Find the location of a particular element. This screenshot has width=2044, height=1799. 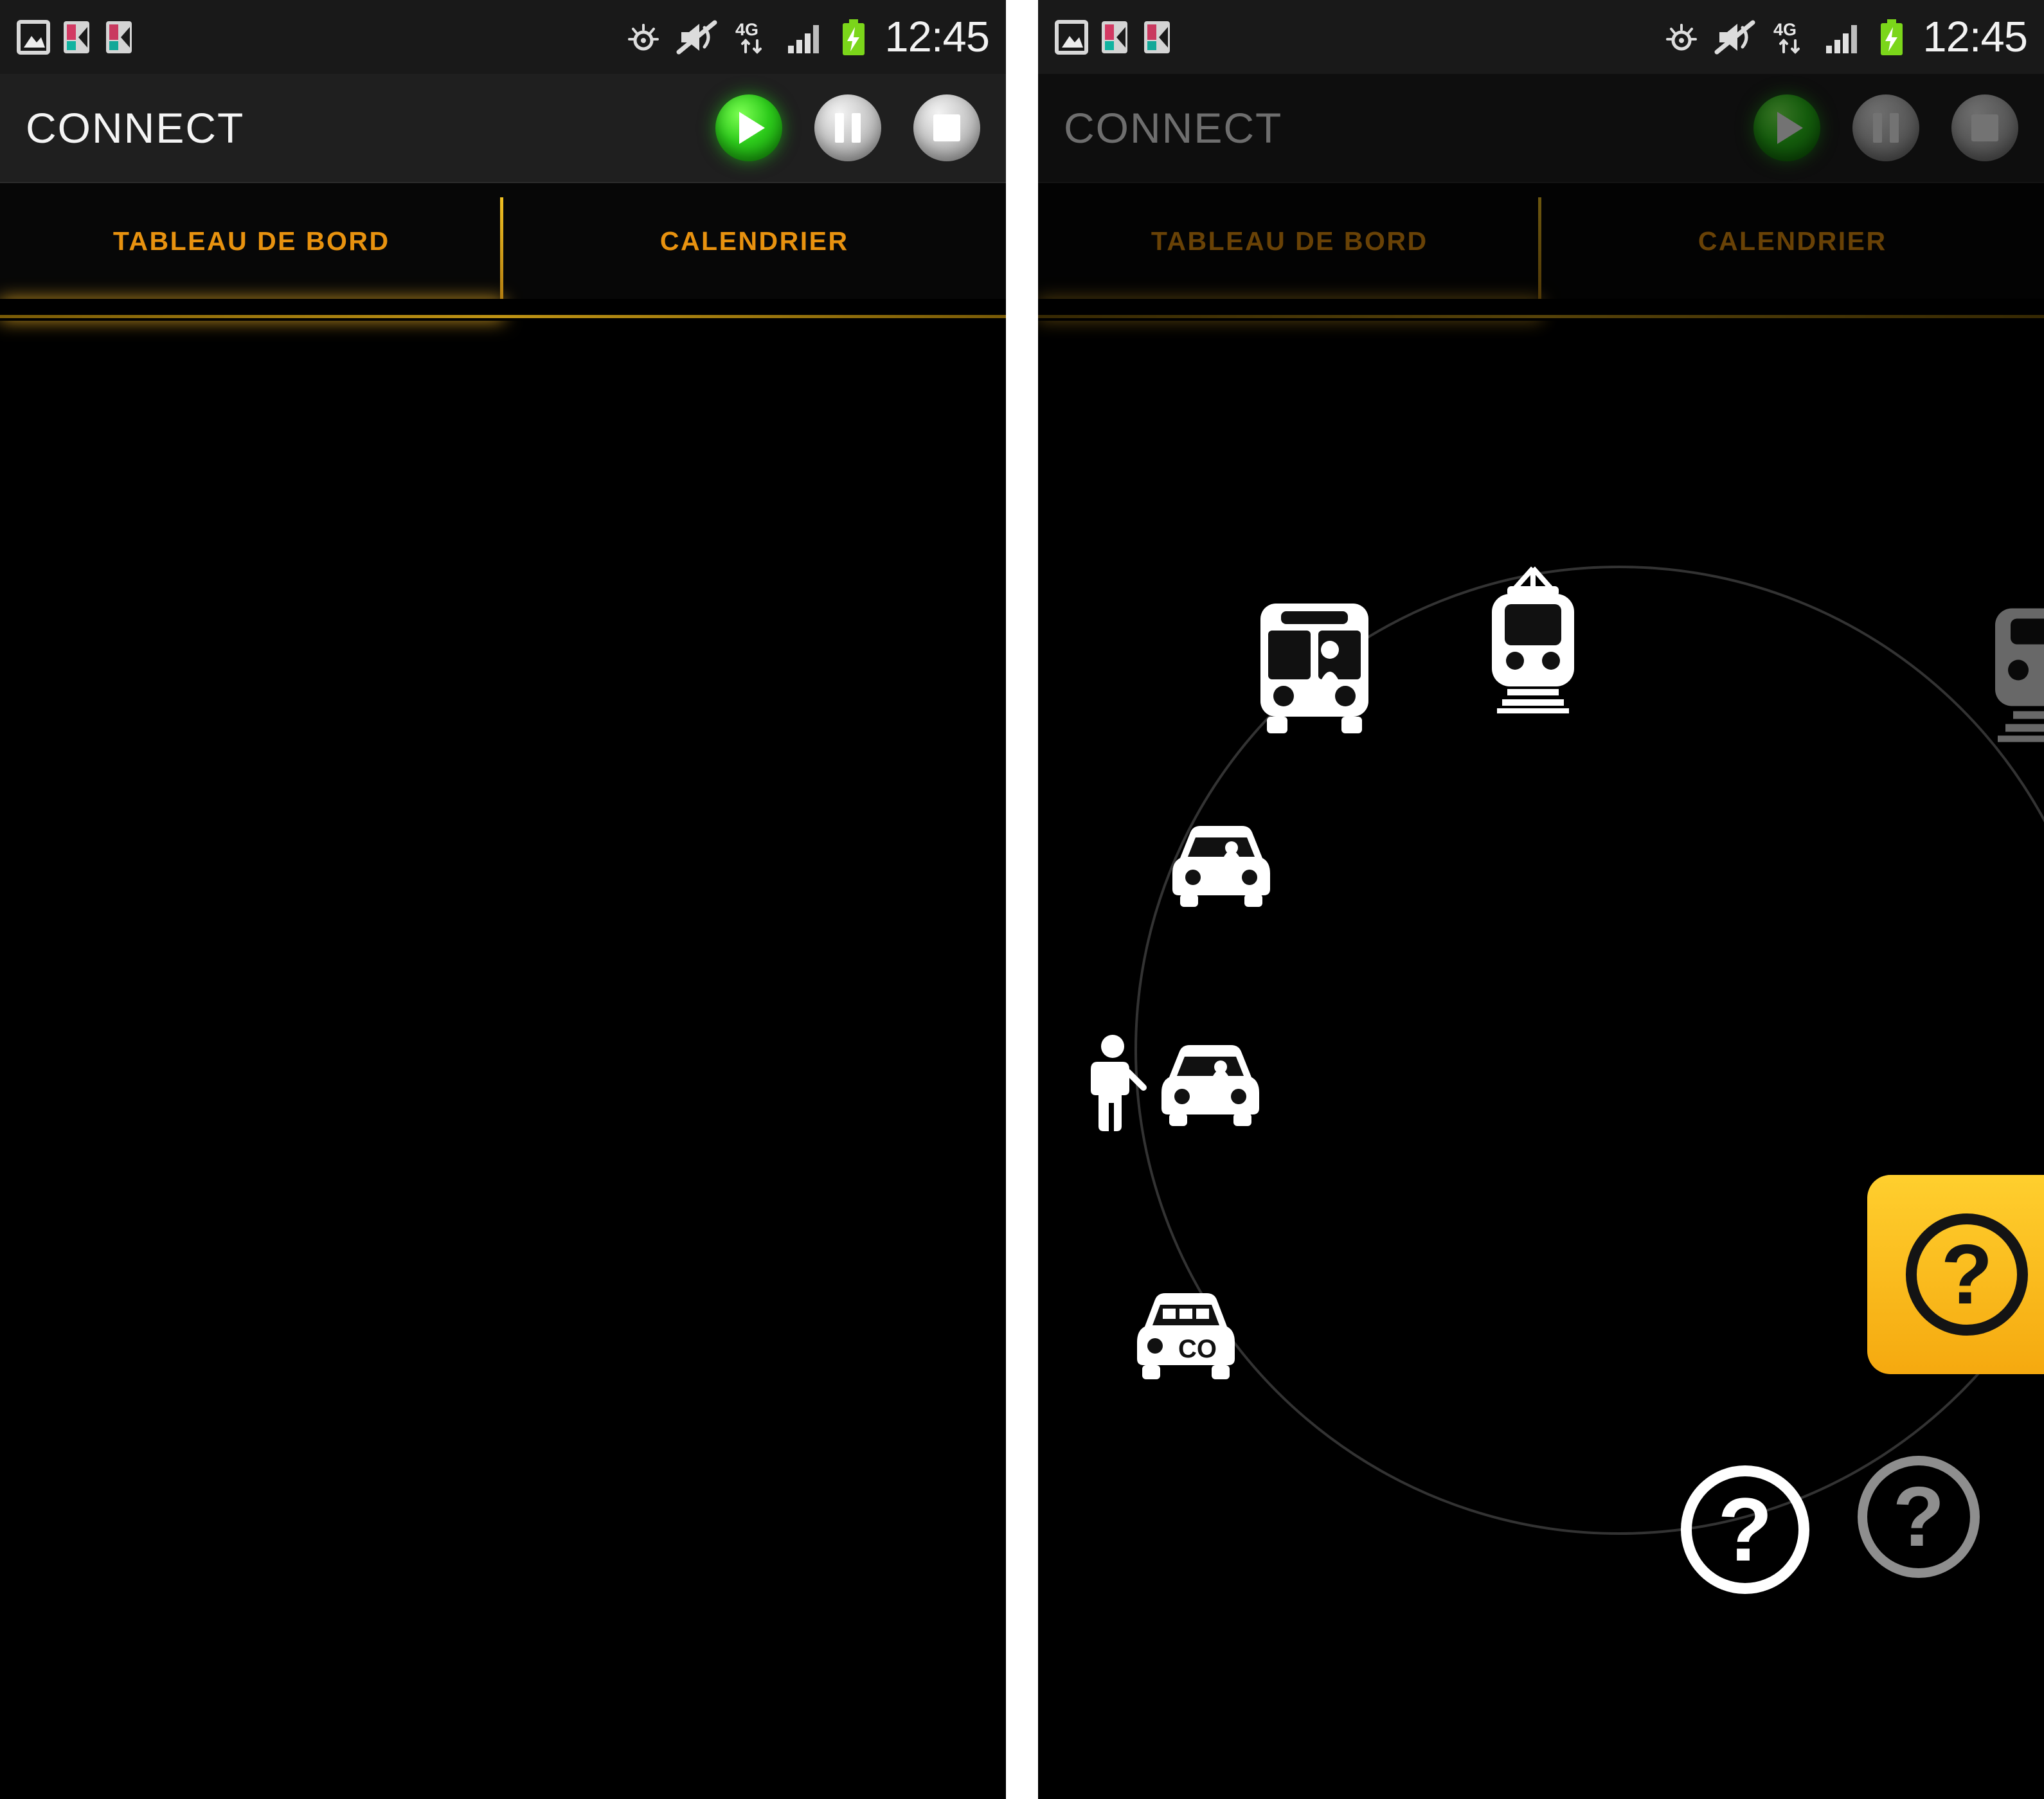

question-mark-grey-icon: ? is located at coordinates (1919, 1517).